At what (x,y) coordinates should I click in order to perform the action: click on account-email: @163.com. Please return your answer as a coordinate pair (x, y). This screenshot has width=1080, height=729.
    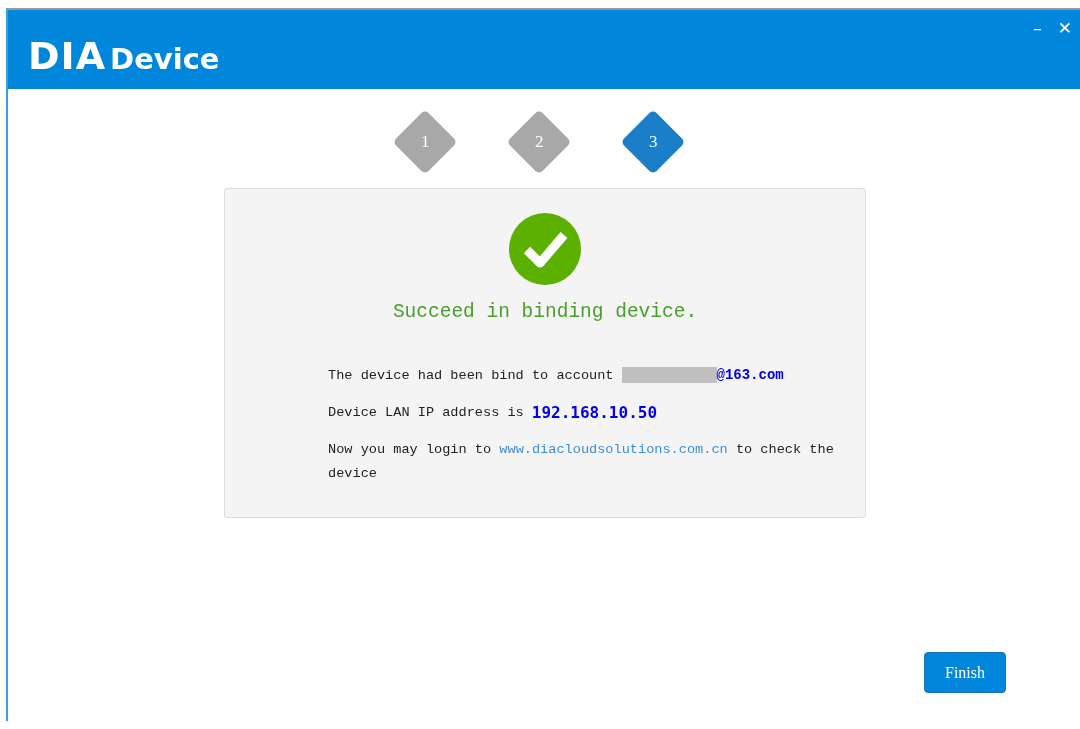
    Looking at the image, I should click on (750, 375).